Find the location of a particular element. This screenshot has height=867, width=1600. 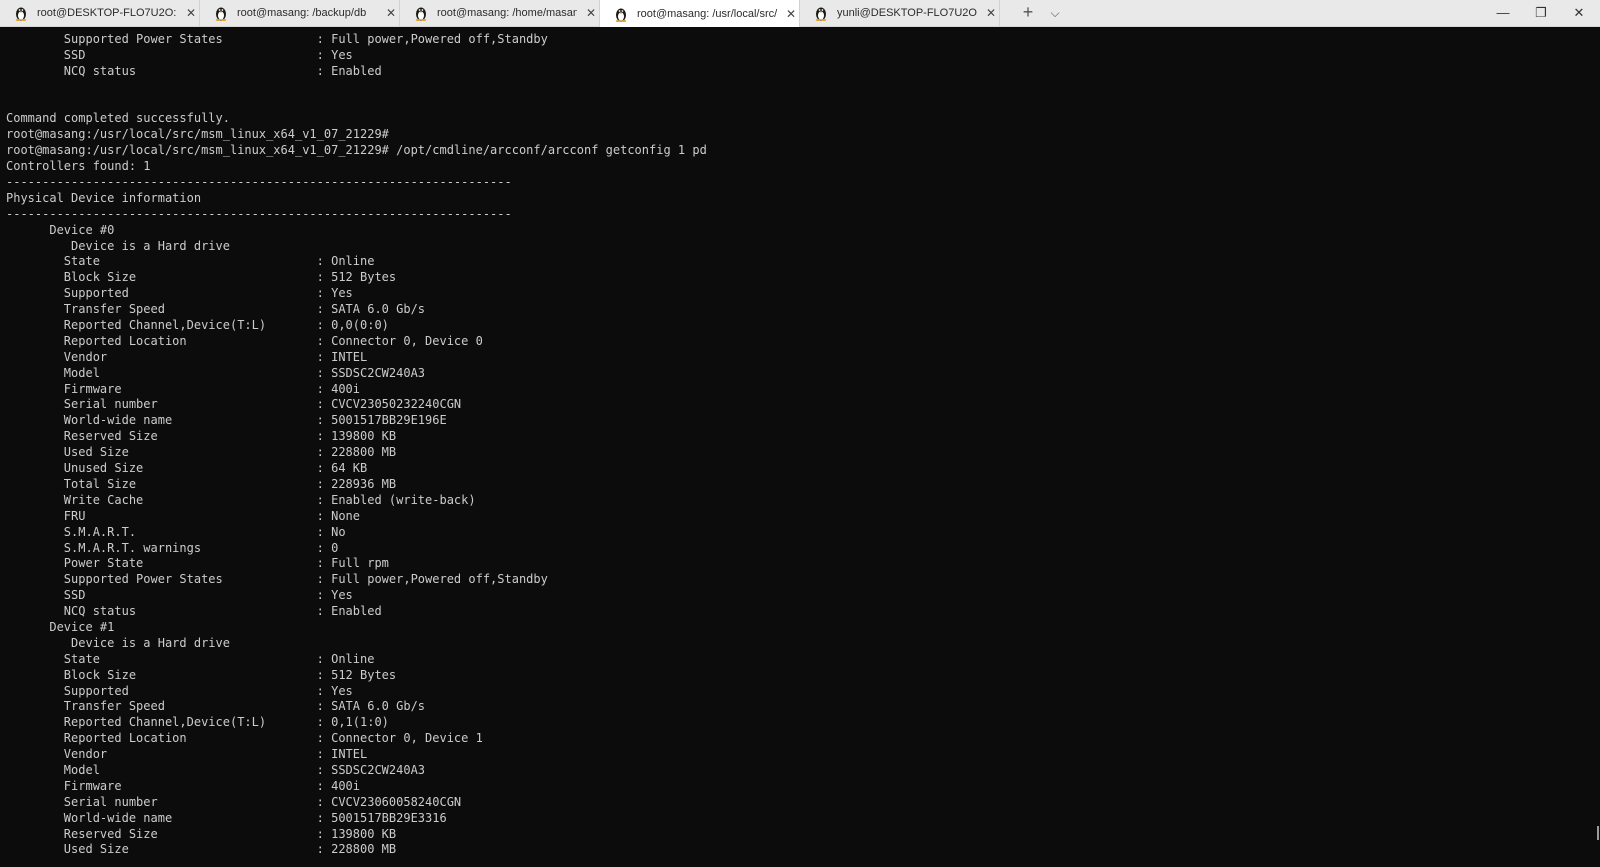

terminal-line: Unused Size : 64 KB is located at coordinates (187, 468).